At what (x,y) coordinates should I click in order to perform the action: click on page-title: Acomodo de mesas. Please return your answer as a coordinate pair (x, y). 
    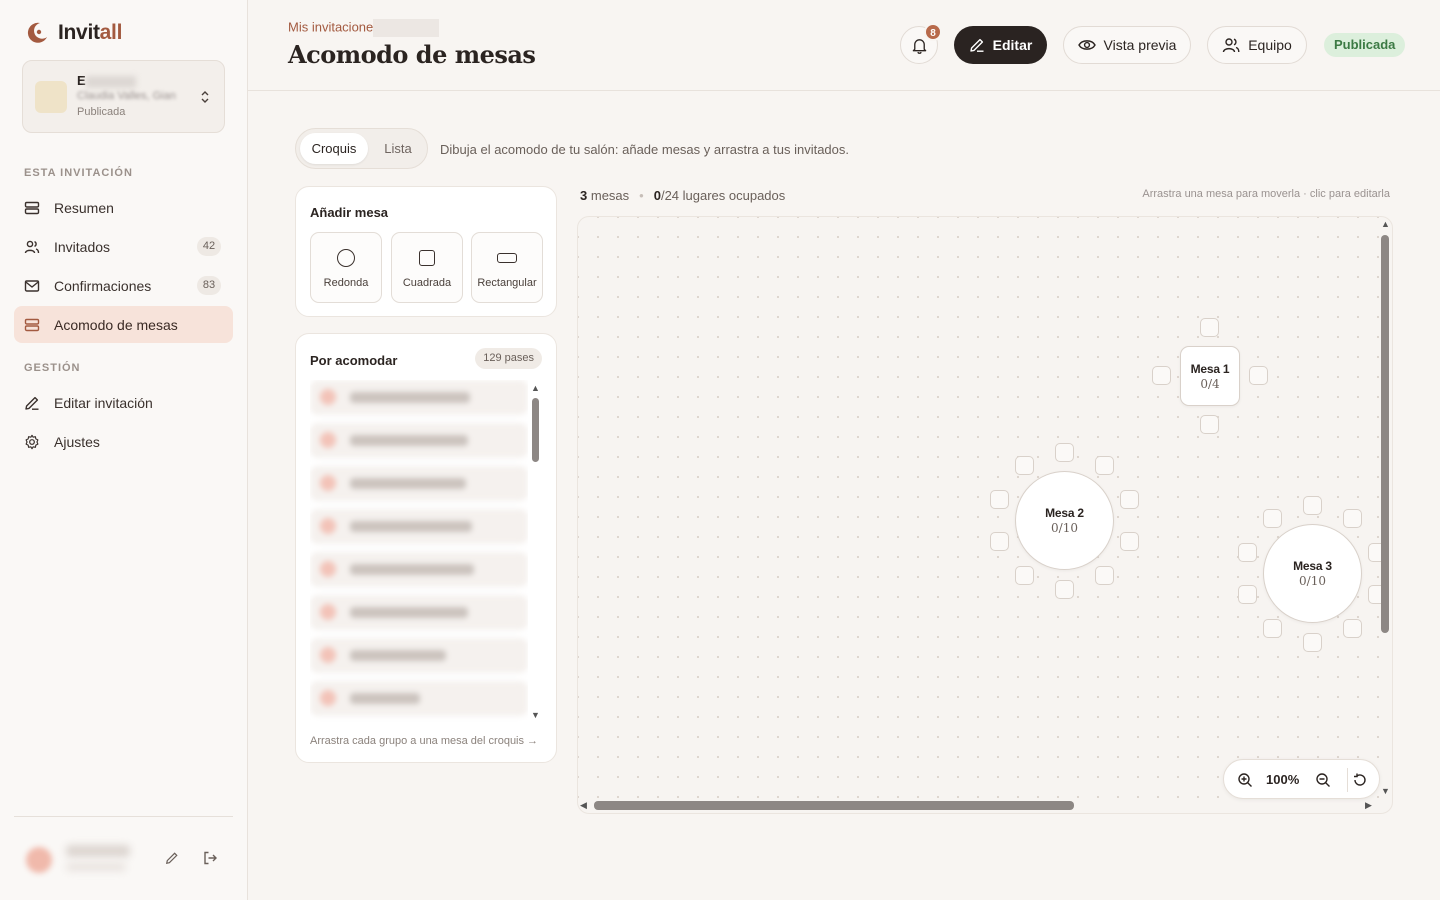
    Looking at the image, I should click on (412, 54).